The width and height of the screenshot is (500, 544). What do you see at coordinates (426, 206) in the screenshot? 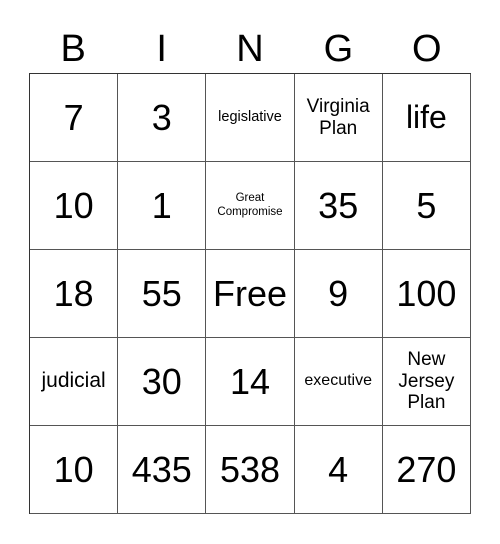
I see `bingo-cell: 5` at bounding box center [426, 206].